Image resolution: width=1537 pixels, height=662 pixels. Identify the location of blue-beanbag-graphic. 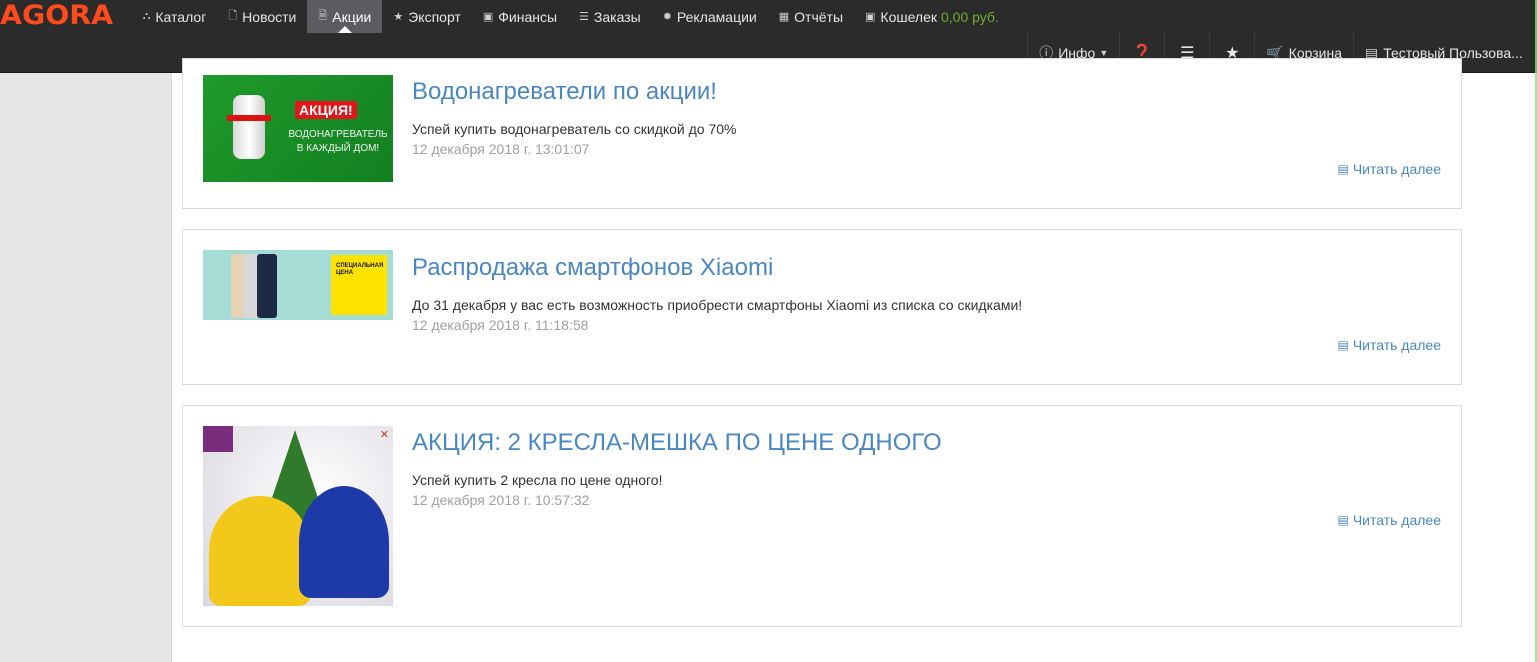
(344, 542).